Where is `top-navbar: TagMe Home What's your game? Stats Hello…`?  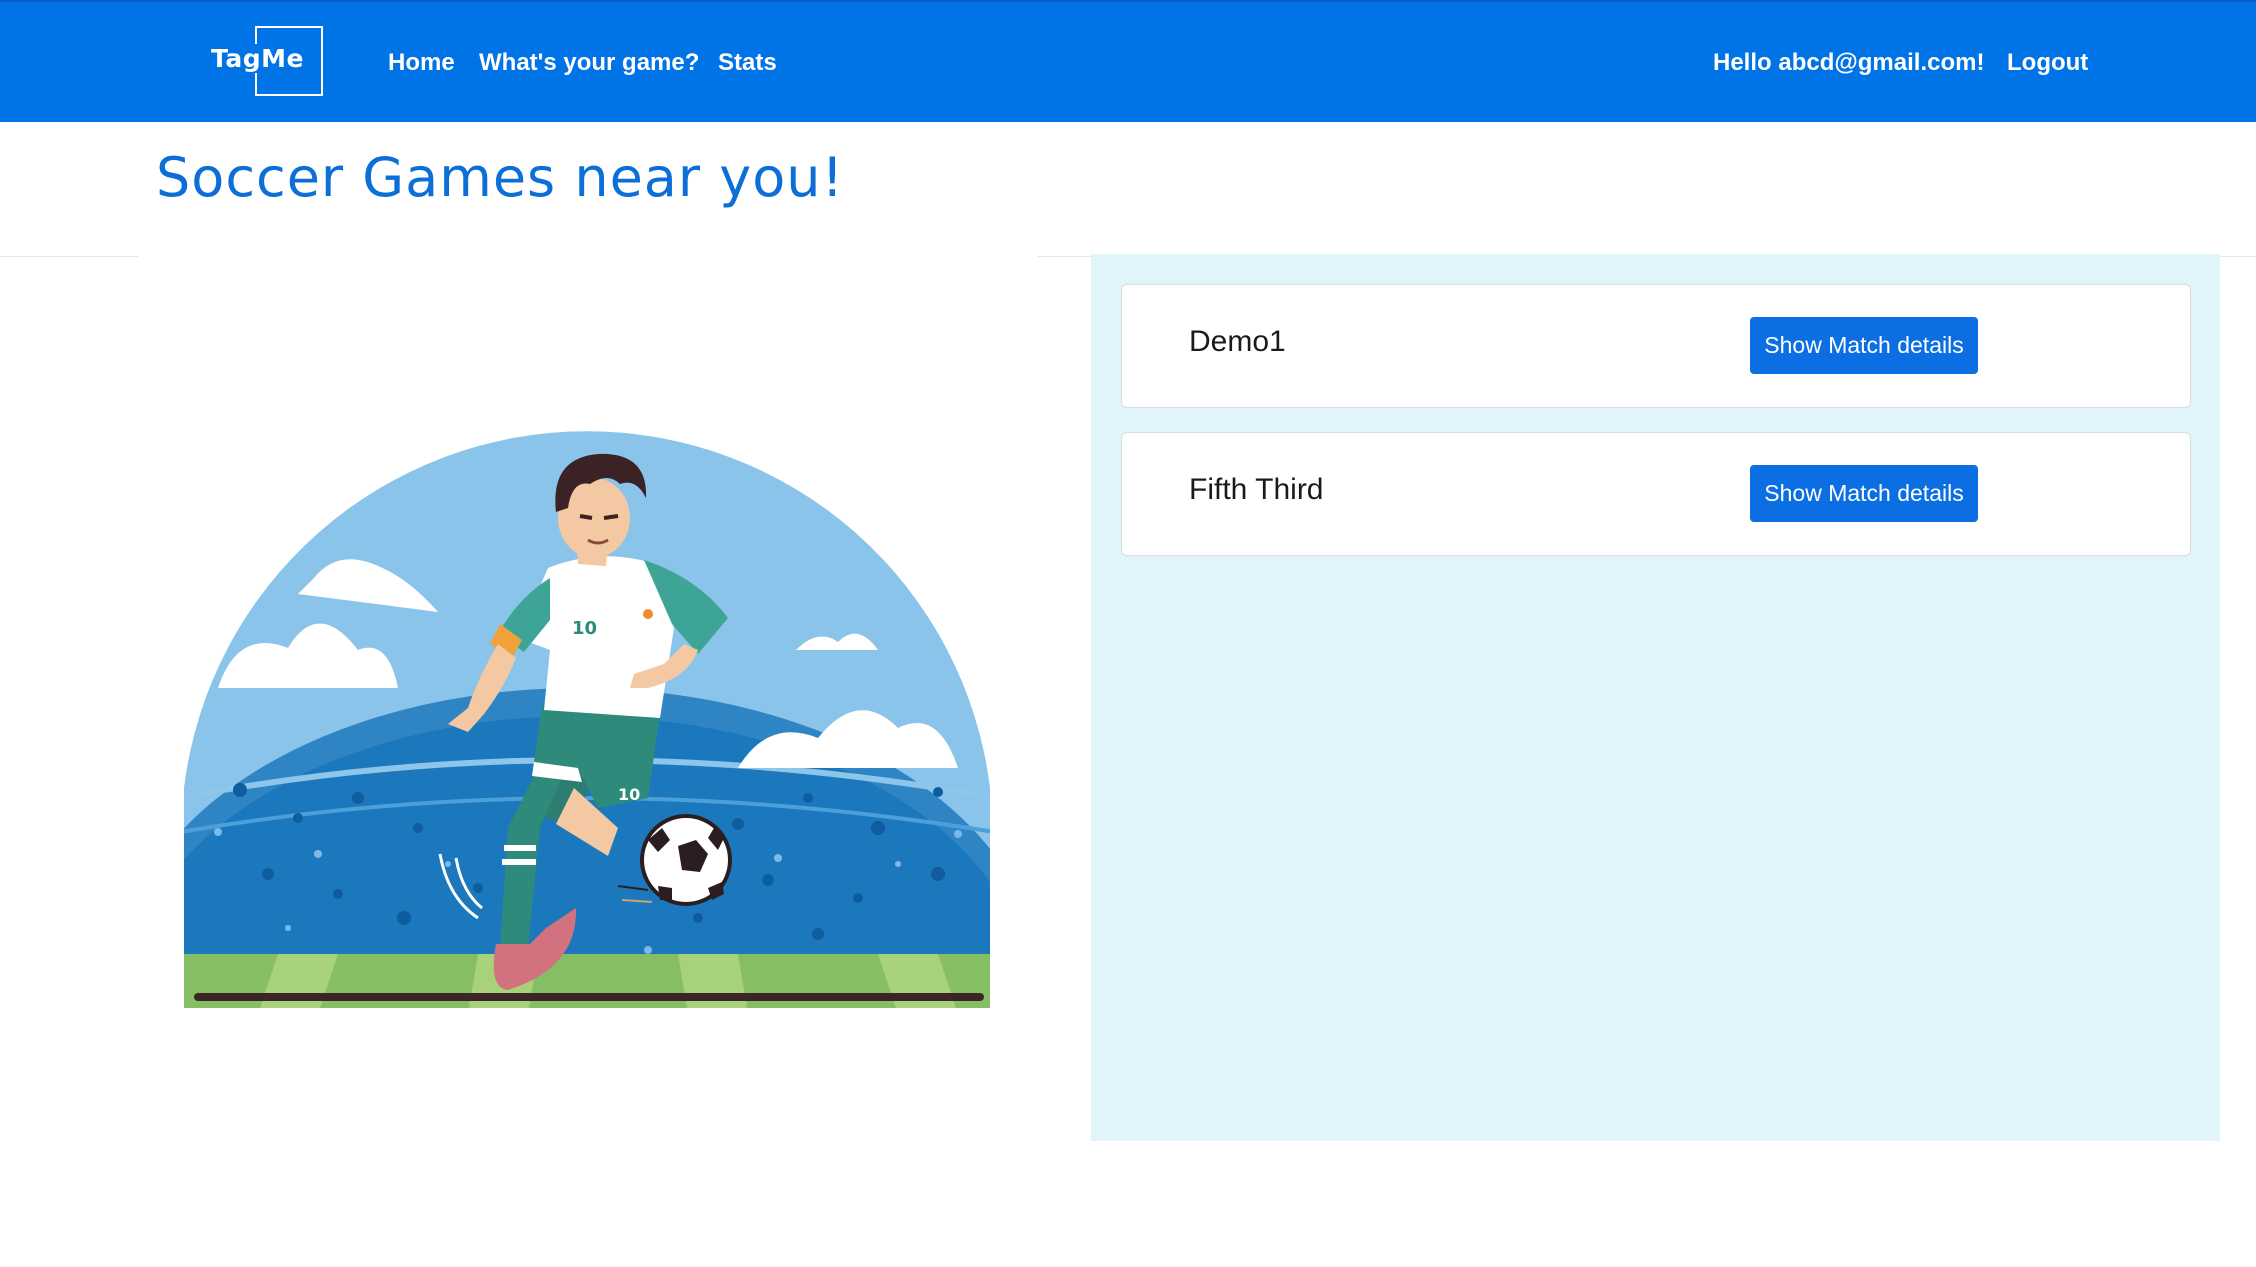
top-navbar: TagMe Home What's your game? Stats Hello… is located at coordinates (1128, 61).